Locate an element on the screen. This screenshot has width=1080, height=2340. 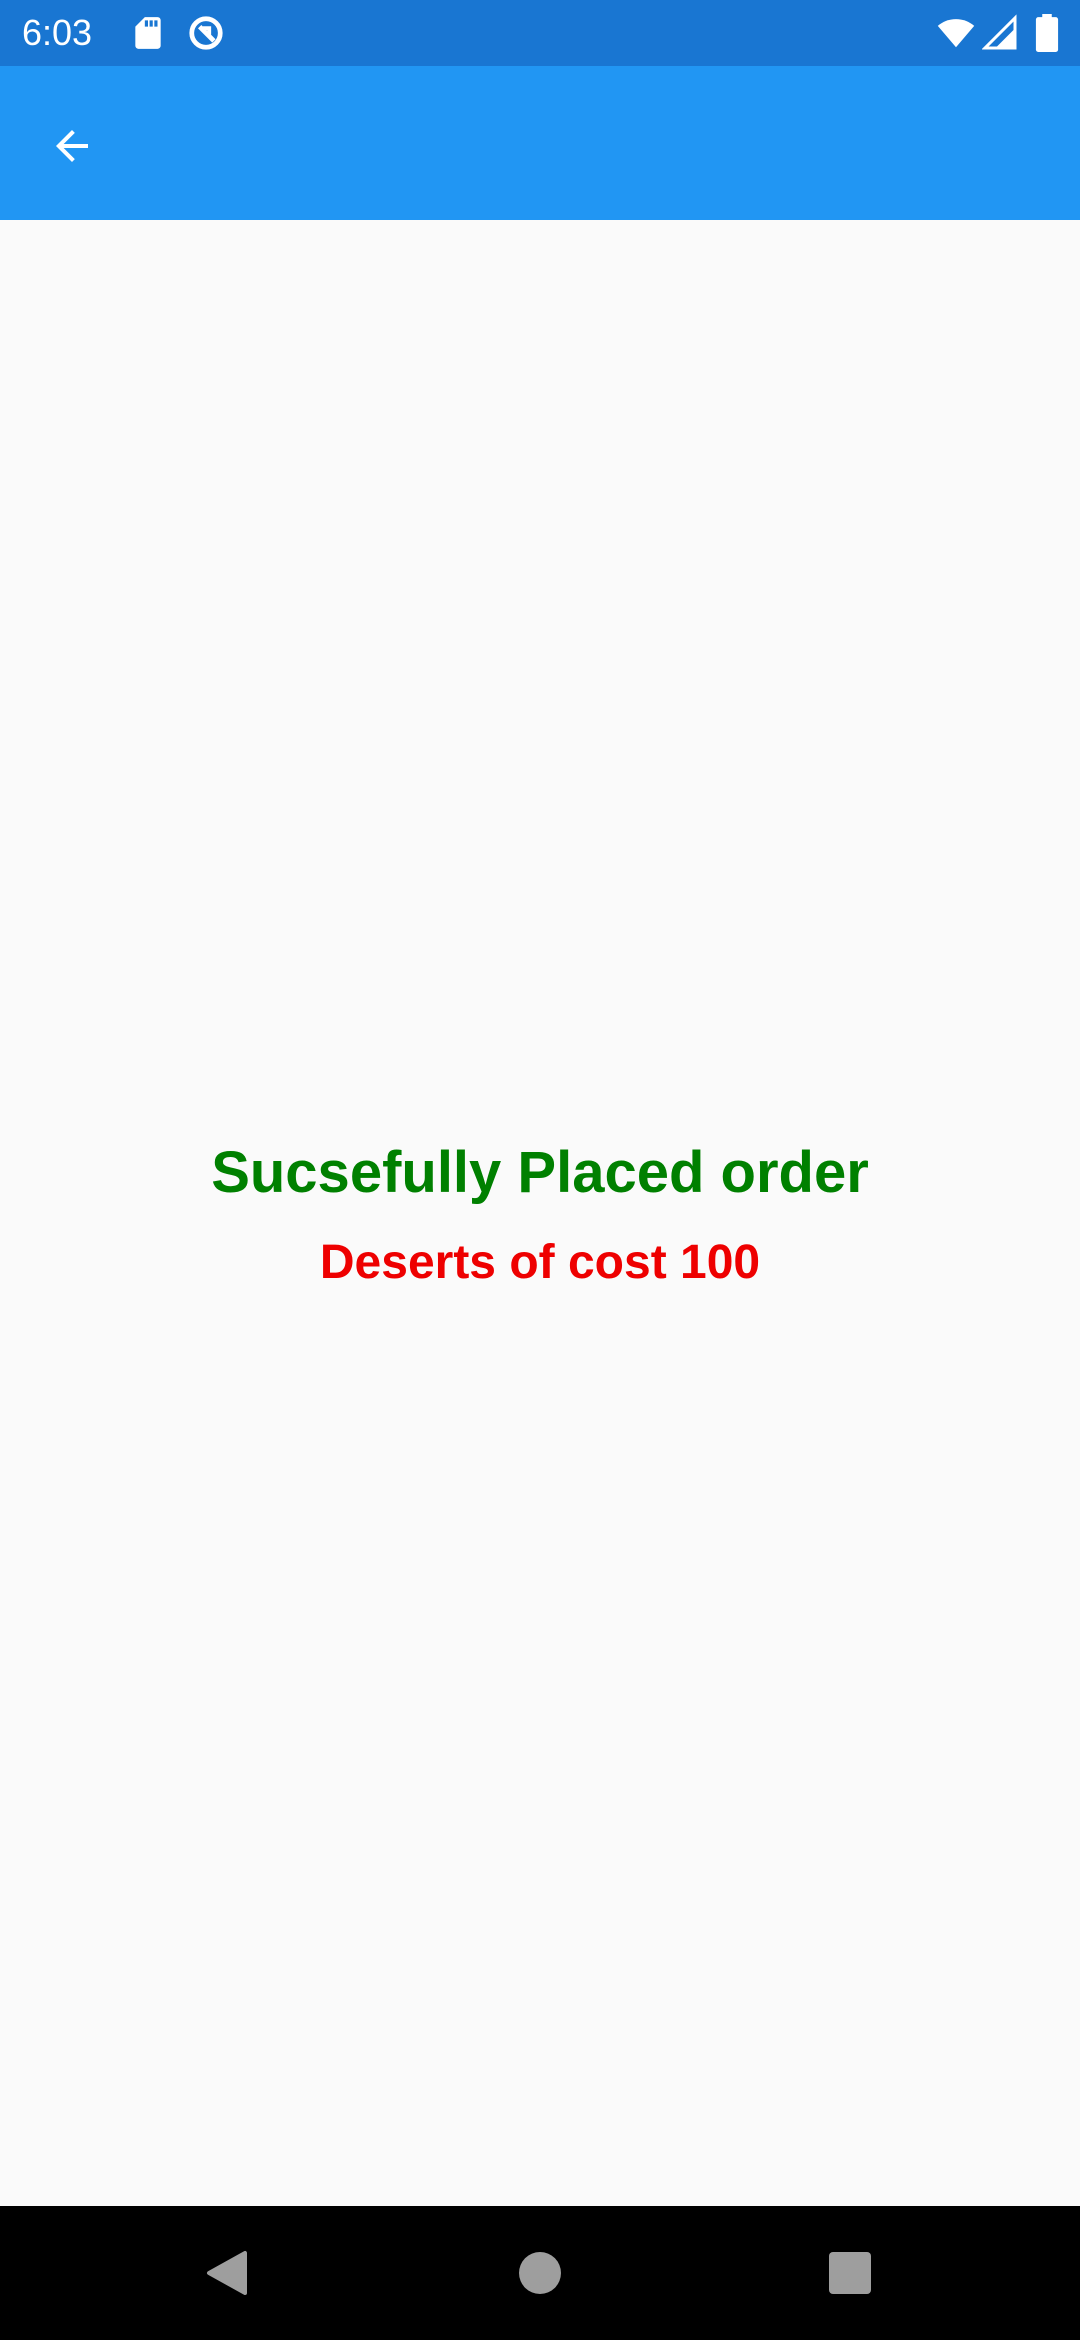
wifi-icon is located at coordinates (956, 33).